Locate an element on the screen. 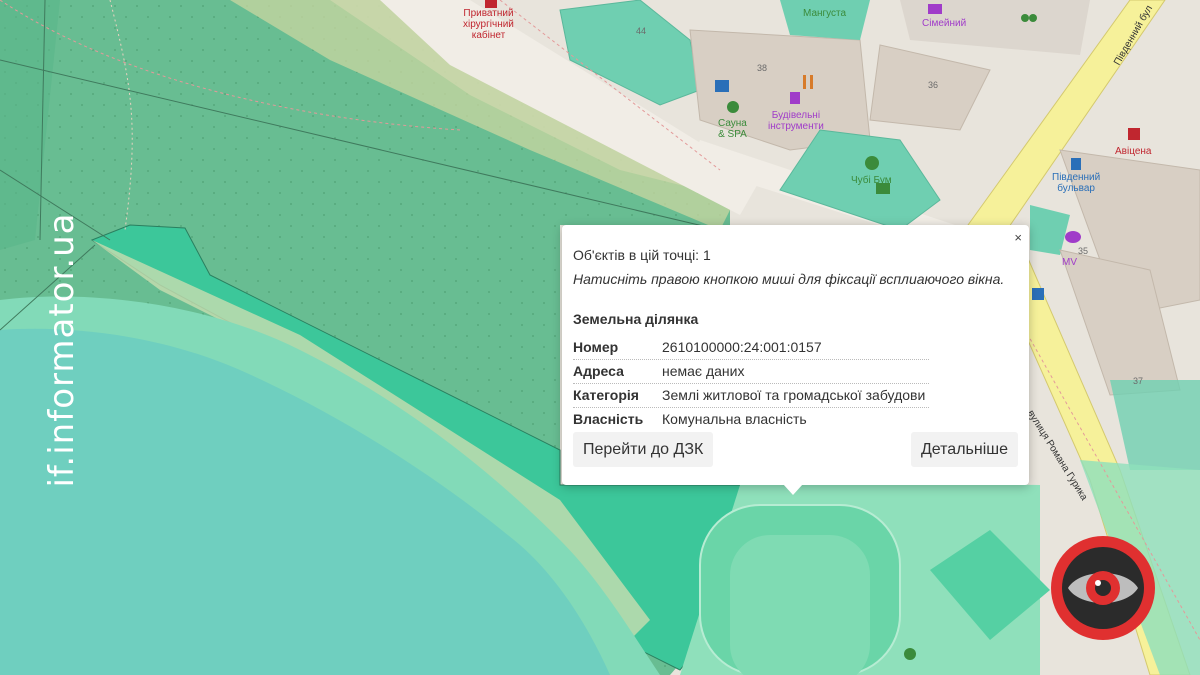  hotel-icon is located at coordinates (722, 86).